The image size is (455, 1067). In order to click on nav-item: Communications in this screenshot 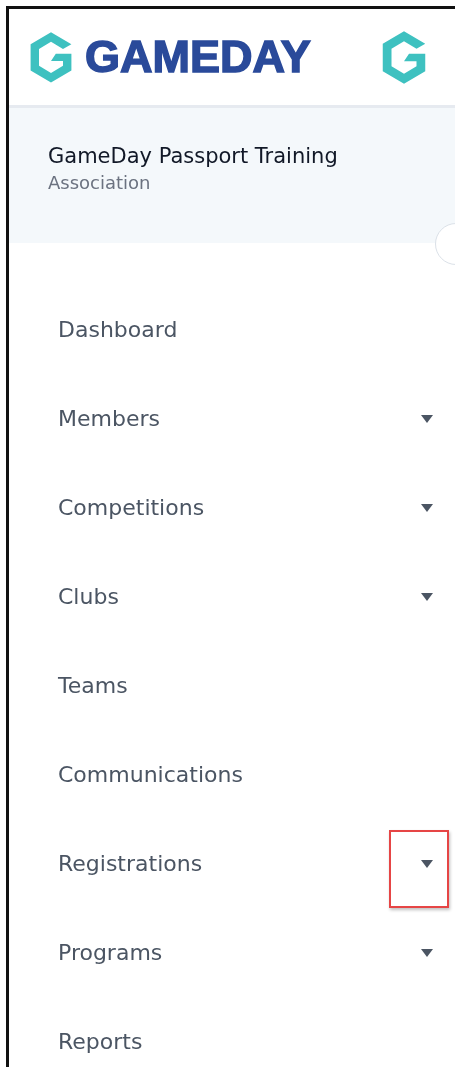, I will do `click(150, 774)`.